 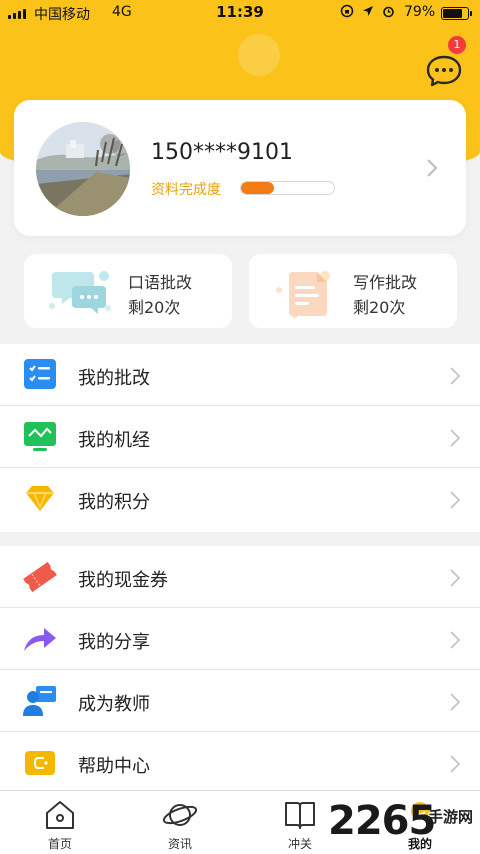 I want to click on alarm-icon, so click(x=389, y=12).